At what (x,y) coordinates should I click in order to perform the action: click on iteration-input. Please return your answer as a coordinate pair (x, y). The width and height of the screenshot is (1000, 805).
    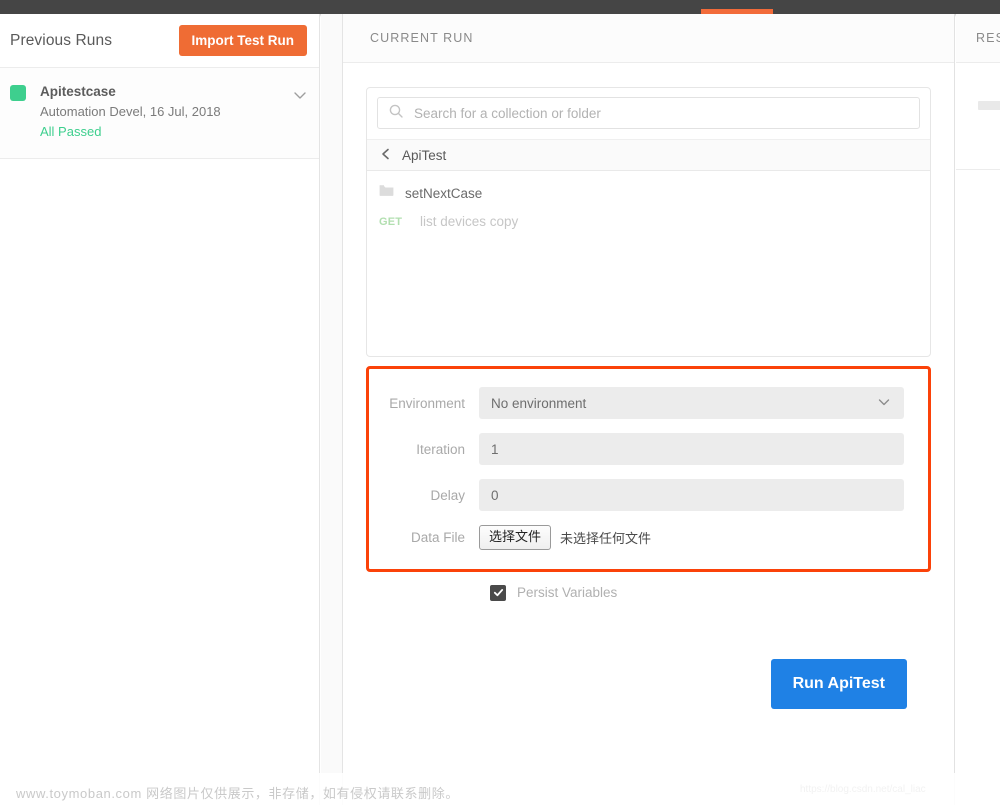
    Looking at the image, I should click on (691, 449).